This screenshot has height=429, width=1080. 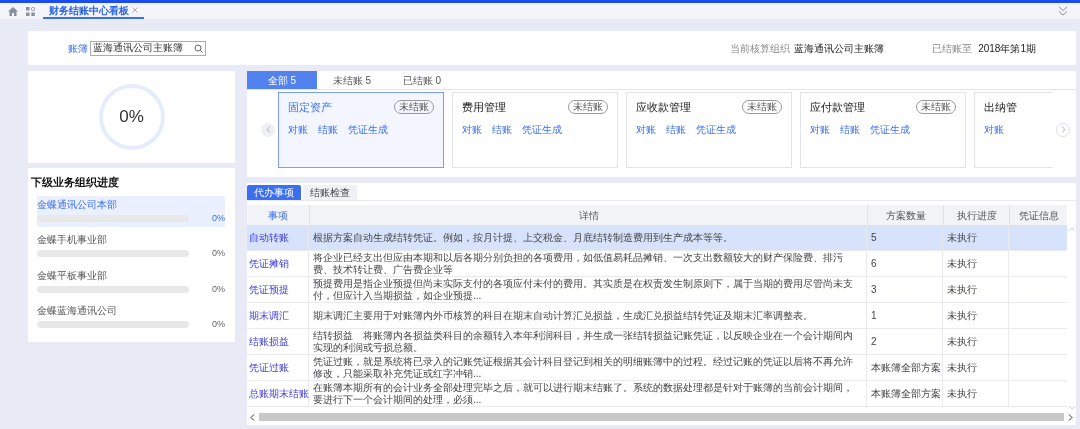 I want to click on table-cell: 6, so click(x=874, y=263).